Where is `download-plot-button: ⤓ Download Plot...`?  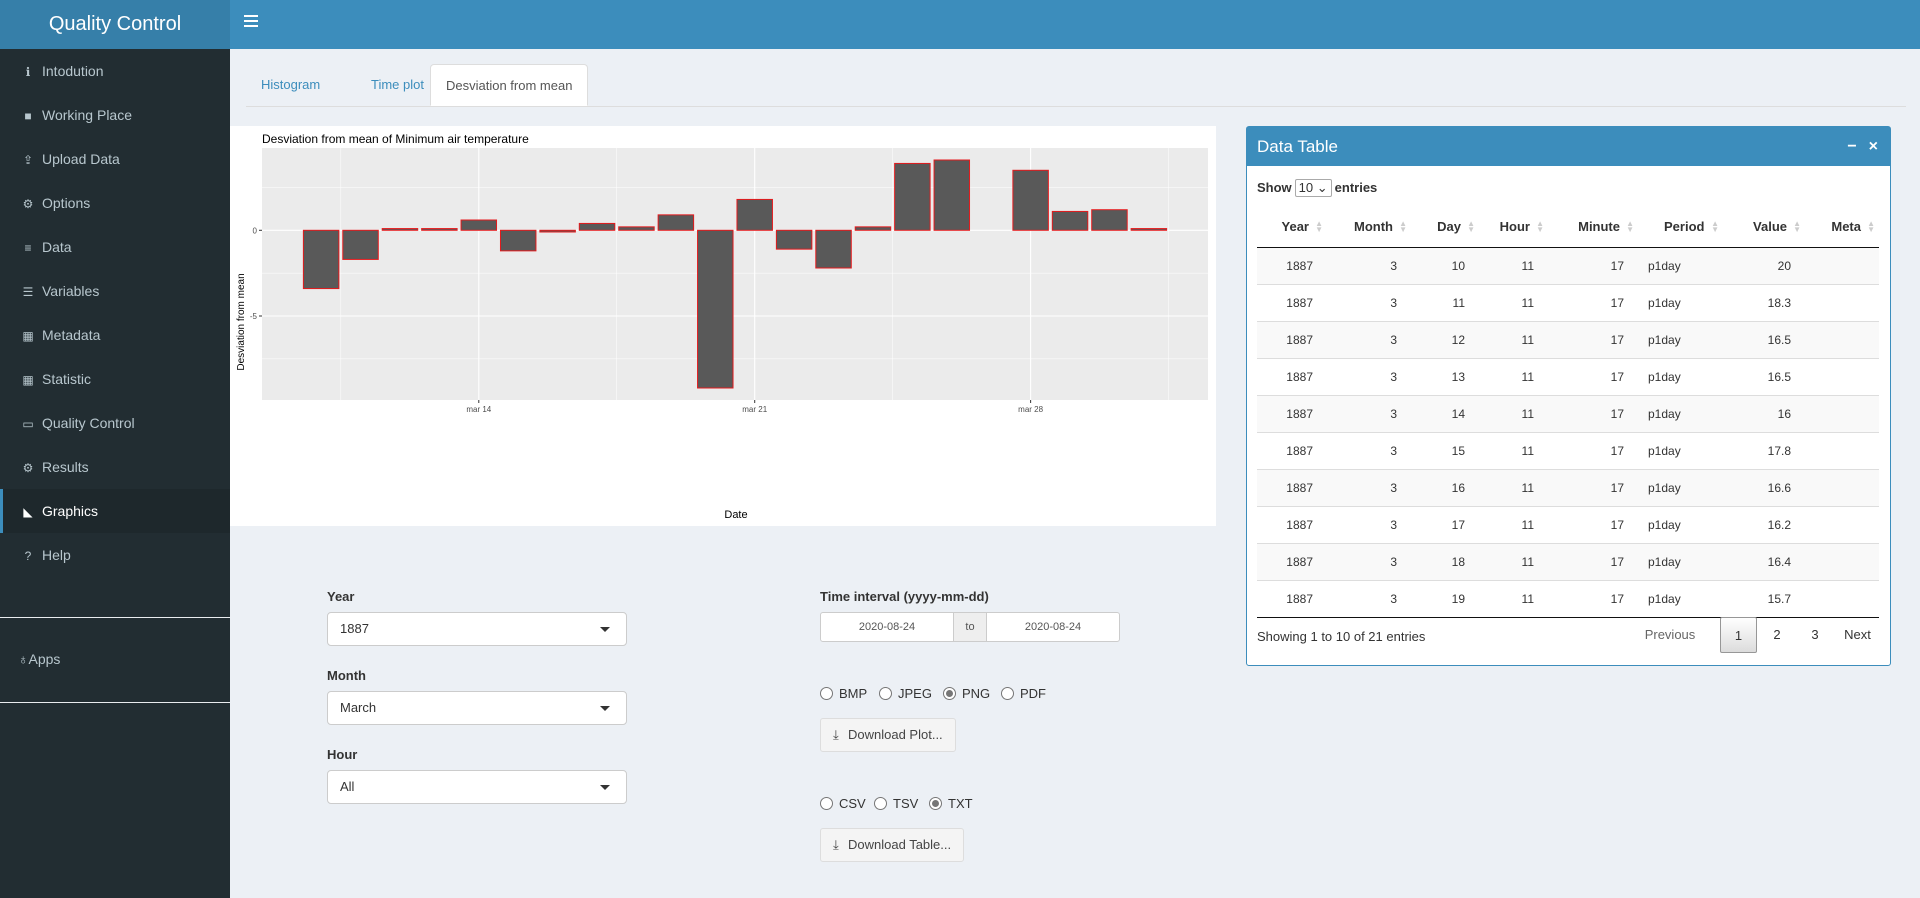
download-plot-button: ⤓ Download Plot... is located at coordinates (888, 735).